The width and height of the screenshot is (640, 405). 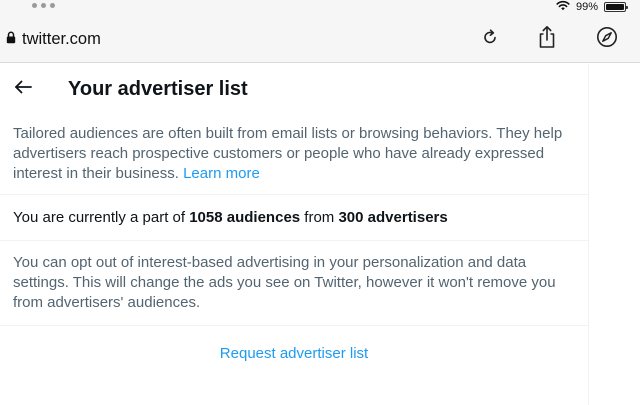 What do you see at coordinates (319, 217) in the screenshot?
I see `count-middle: from` at bounding box center [319, 217].